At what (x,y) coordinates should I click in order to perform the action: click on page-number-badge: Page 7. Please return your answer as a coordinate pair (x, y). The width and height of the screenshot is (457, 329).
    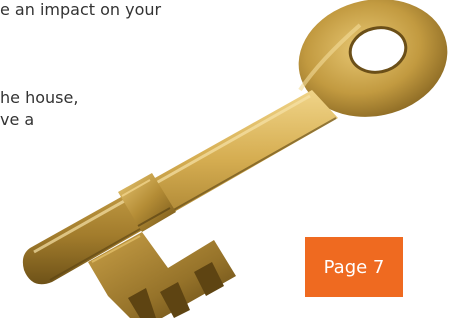
    Looking at the image, I should click on (354, 267).